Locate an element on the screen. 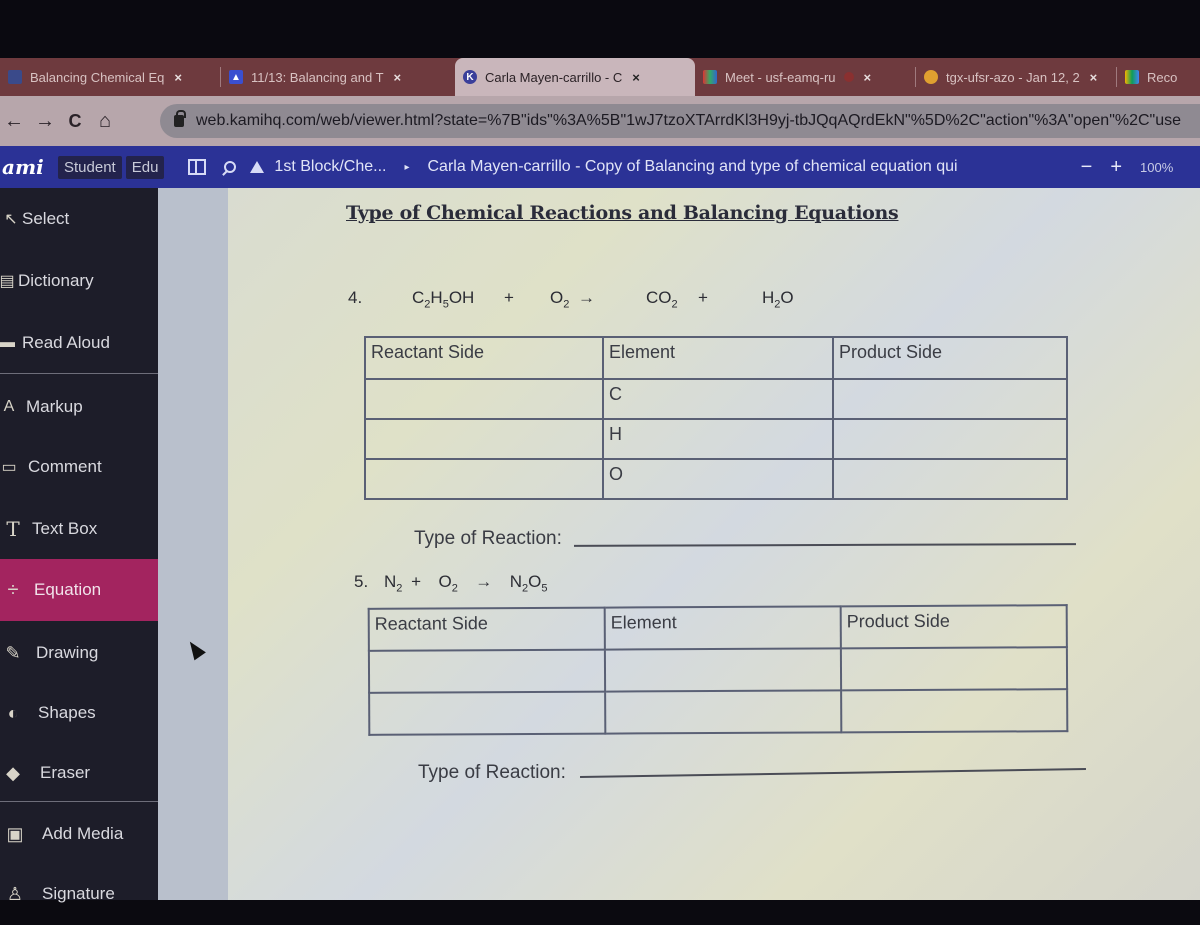 Image resolution: width=1200 pixels, height=925 pixels. table-row: O is located at coordinates (716, 479).